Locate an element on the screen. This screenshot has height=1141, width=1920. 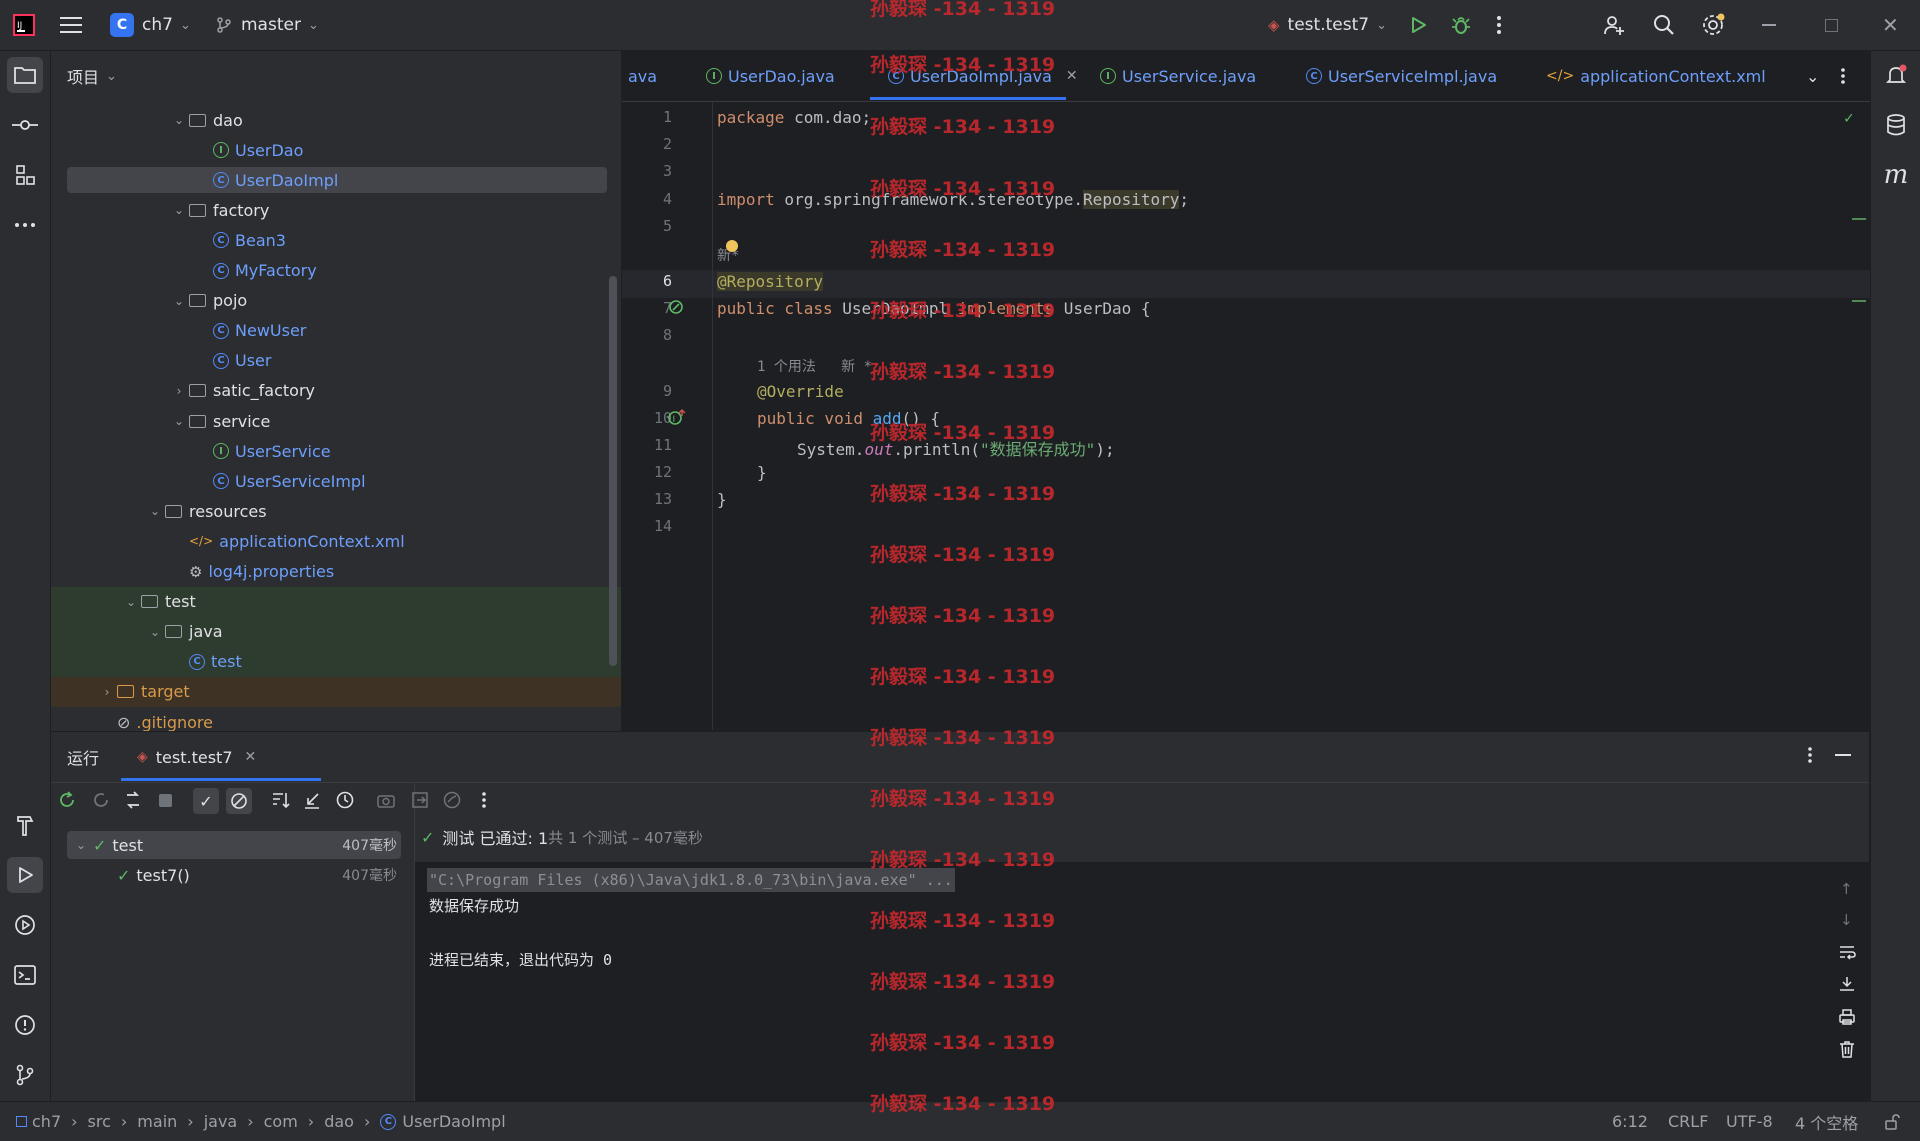
tree-item: </> applicationContext.xml is located at coordinates (287, 541).